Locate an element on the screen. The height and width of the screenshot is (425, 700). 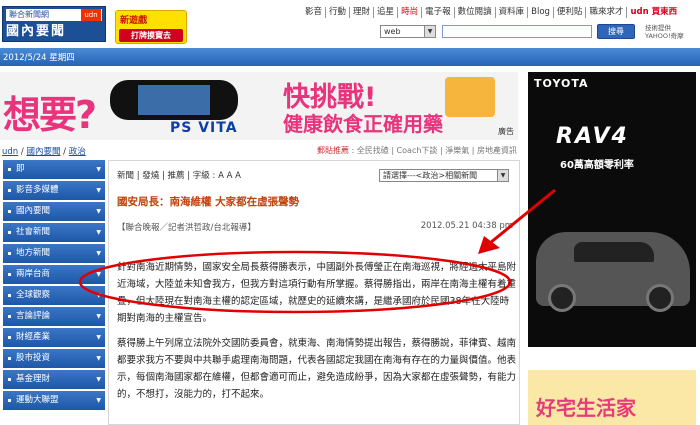
sidebar-item-label: 運動大聯盟 is located at coordinates (37, 400).